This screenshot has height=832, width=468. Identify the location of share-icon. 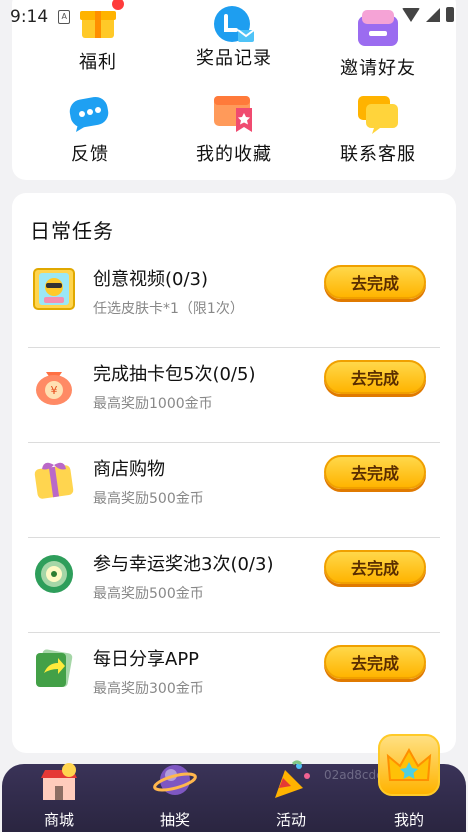
(54, 669).